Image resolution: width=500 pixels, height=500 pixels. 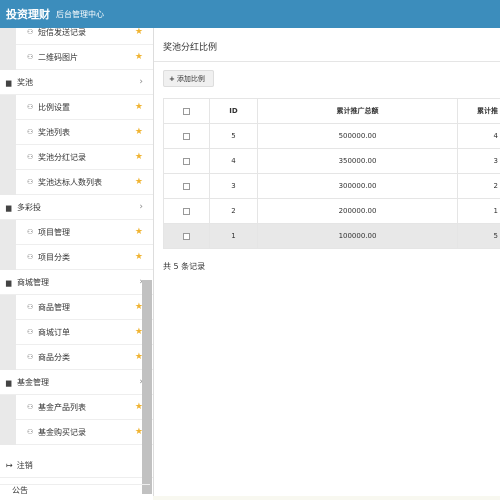 What do you see at coordinates (76, 207) in the screenshot?
I see `sidebar-group-multi-invest: ▆ 多彩投 ›` at bounding box center [76, 207].